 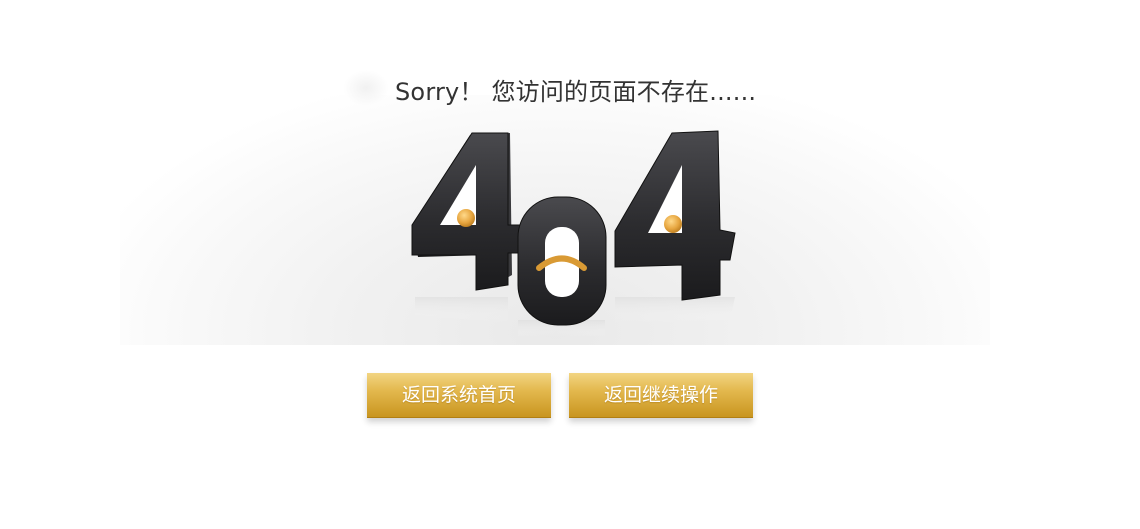 What do you see at coordinates (675, 215) in the screenshot?
I see `digit-four-right` at bounding box center [675, 215].